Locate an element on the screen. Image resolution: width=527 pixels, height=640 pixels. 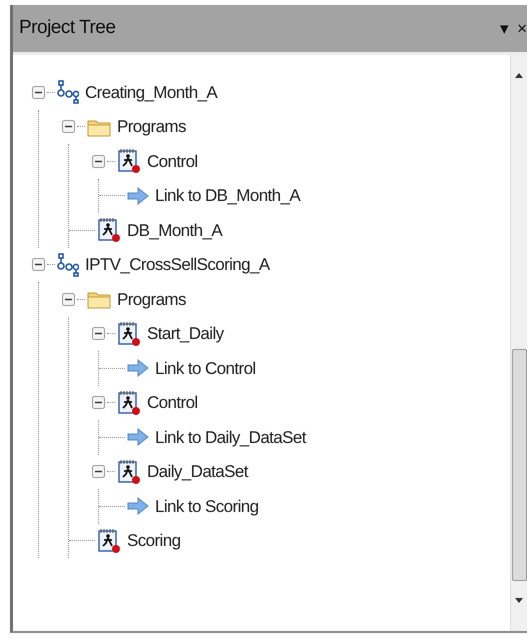
tree-item: Start_Daily is located at coordinates (185, 333).